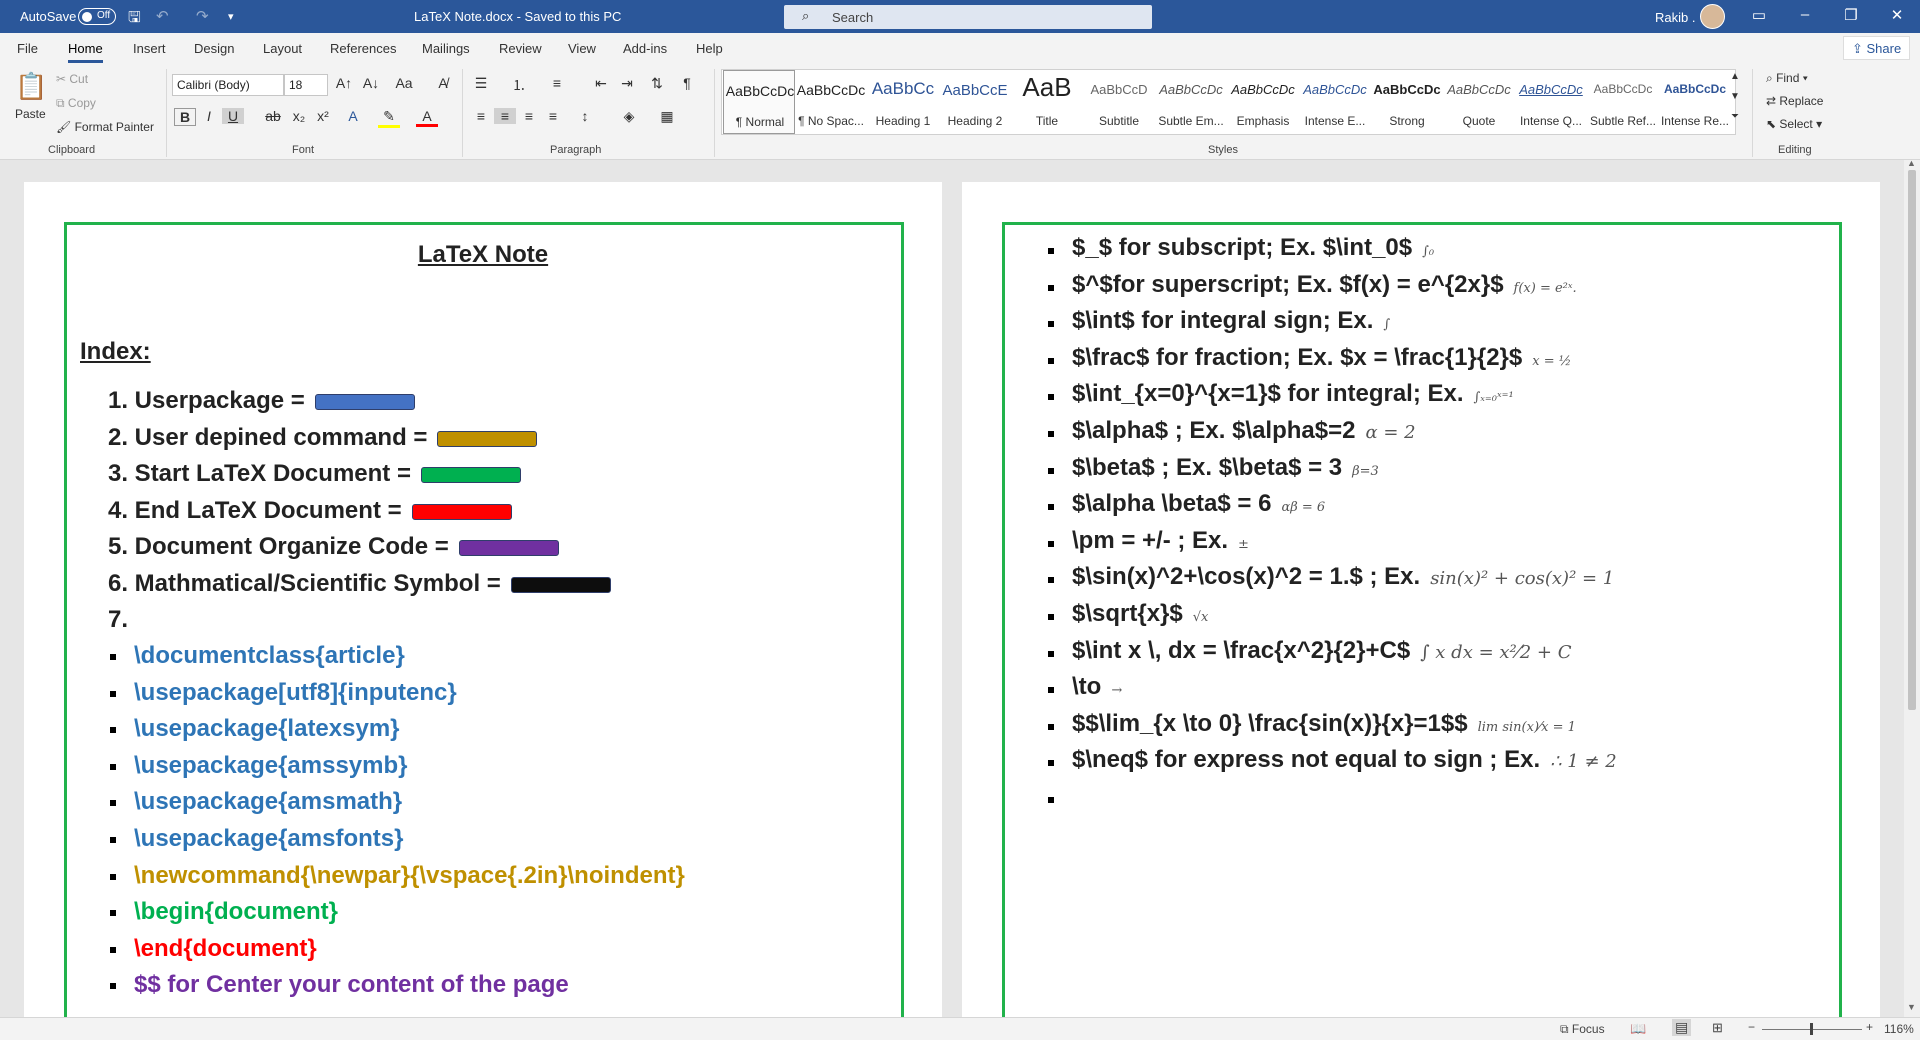 Image resolution: width=1920 pixels, height=1040 pixels. I want to click on select-button: ⬉ Select ▾, so click(1794, 124).